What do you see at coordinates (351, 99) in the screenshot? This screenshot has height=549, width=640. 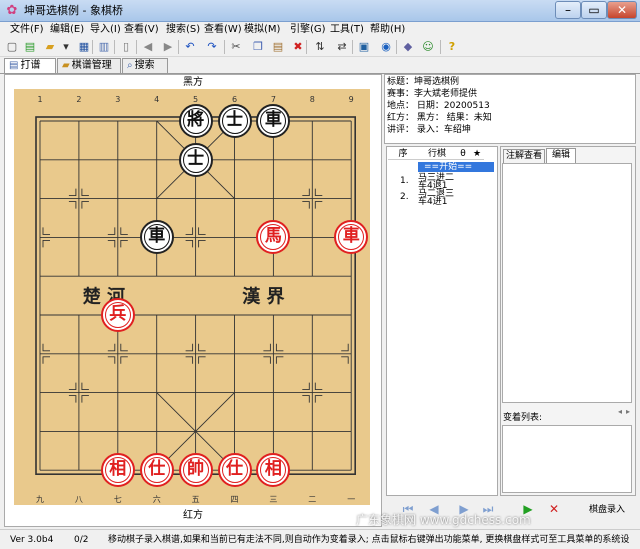 I see `file-number-top: 9` at bounding box center [351, 99].